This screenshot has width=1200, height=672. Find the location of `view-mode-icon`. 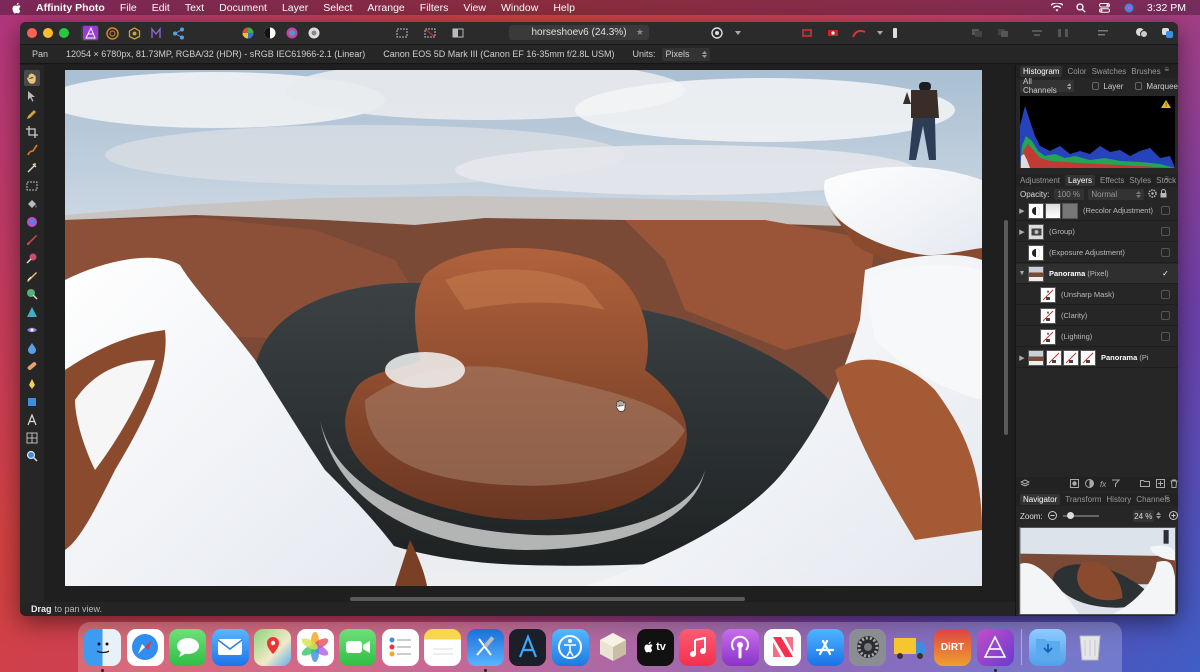

view-mode-icon is located at coordinates (717, 33).